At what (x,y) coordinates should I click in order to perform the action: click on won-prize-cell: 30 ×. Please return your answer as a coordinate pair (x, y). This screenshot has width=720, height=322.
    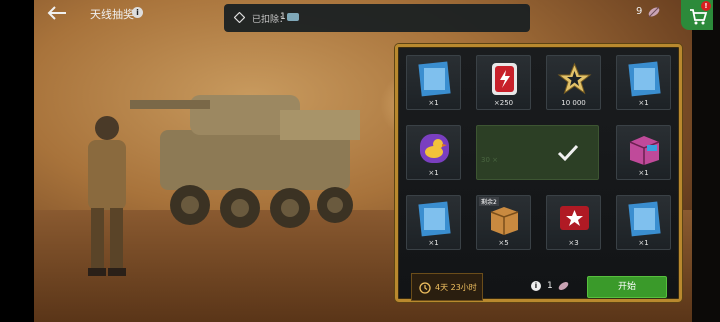
    Looking at the image, I should click on (537, 152).